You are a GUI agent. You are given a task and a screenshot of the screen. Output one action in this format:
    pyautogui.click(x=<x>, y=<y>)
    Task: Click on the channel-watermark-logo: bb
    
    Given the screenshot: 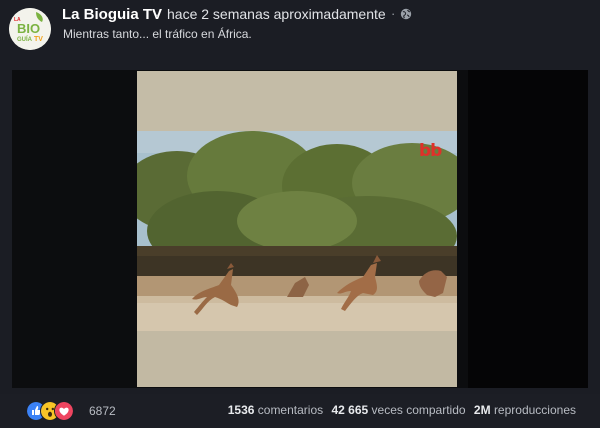 What is the action you would take?
    pyautogui.click(x=430, y=151)
    